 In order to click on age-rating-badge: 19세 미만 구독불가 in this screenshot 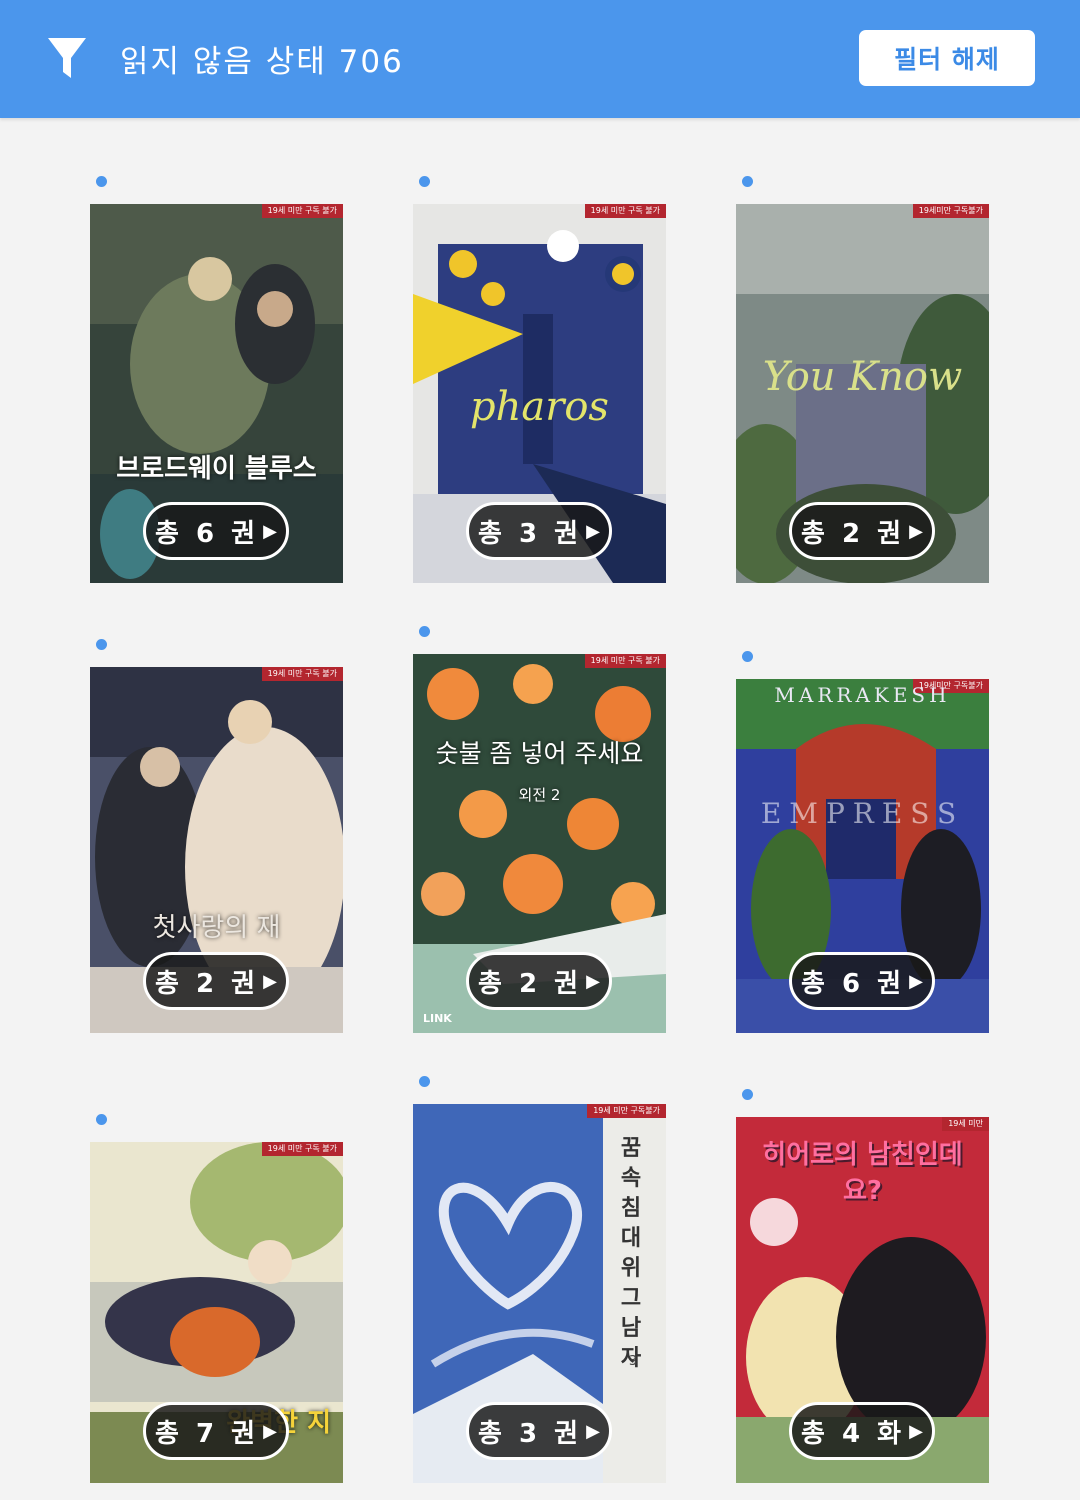, I will do `click(626, 1111)`.